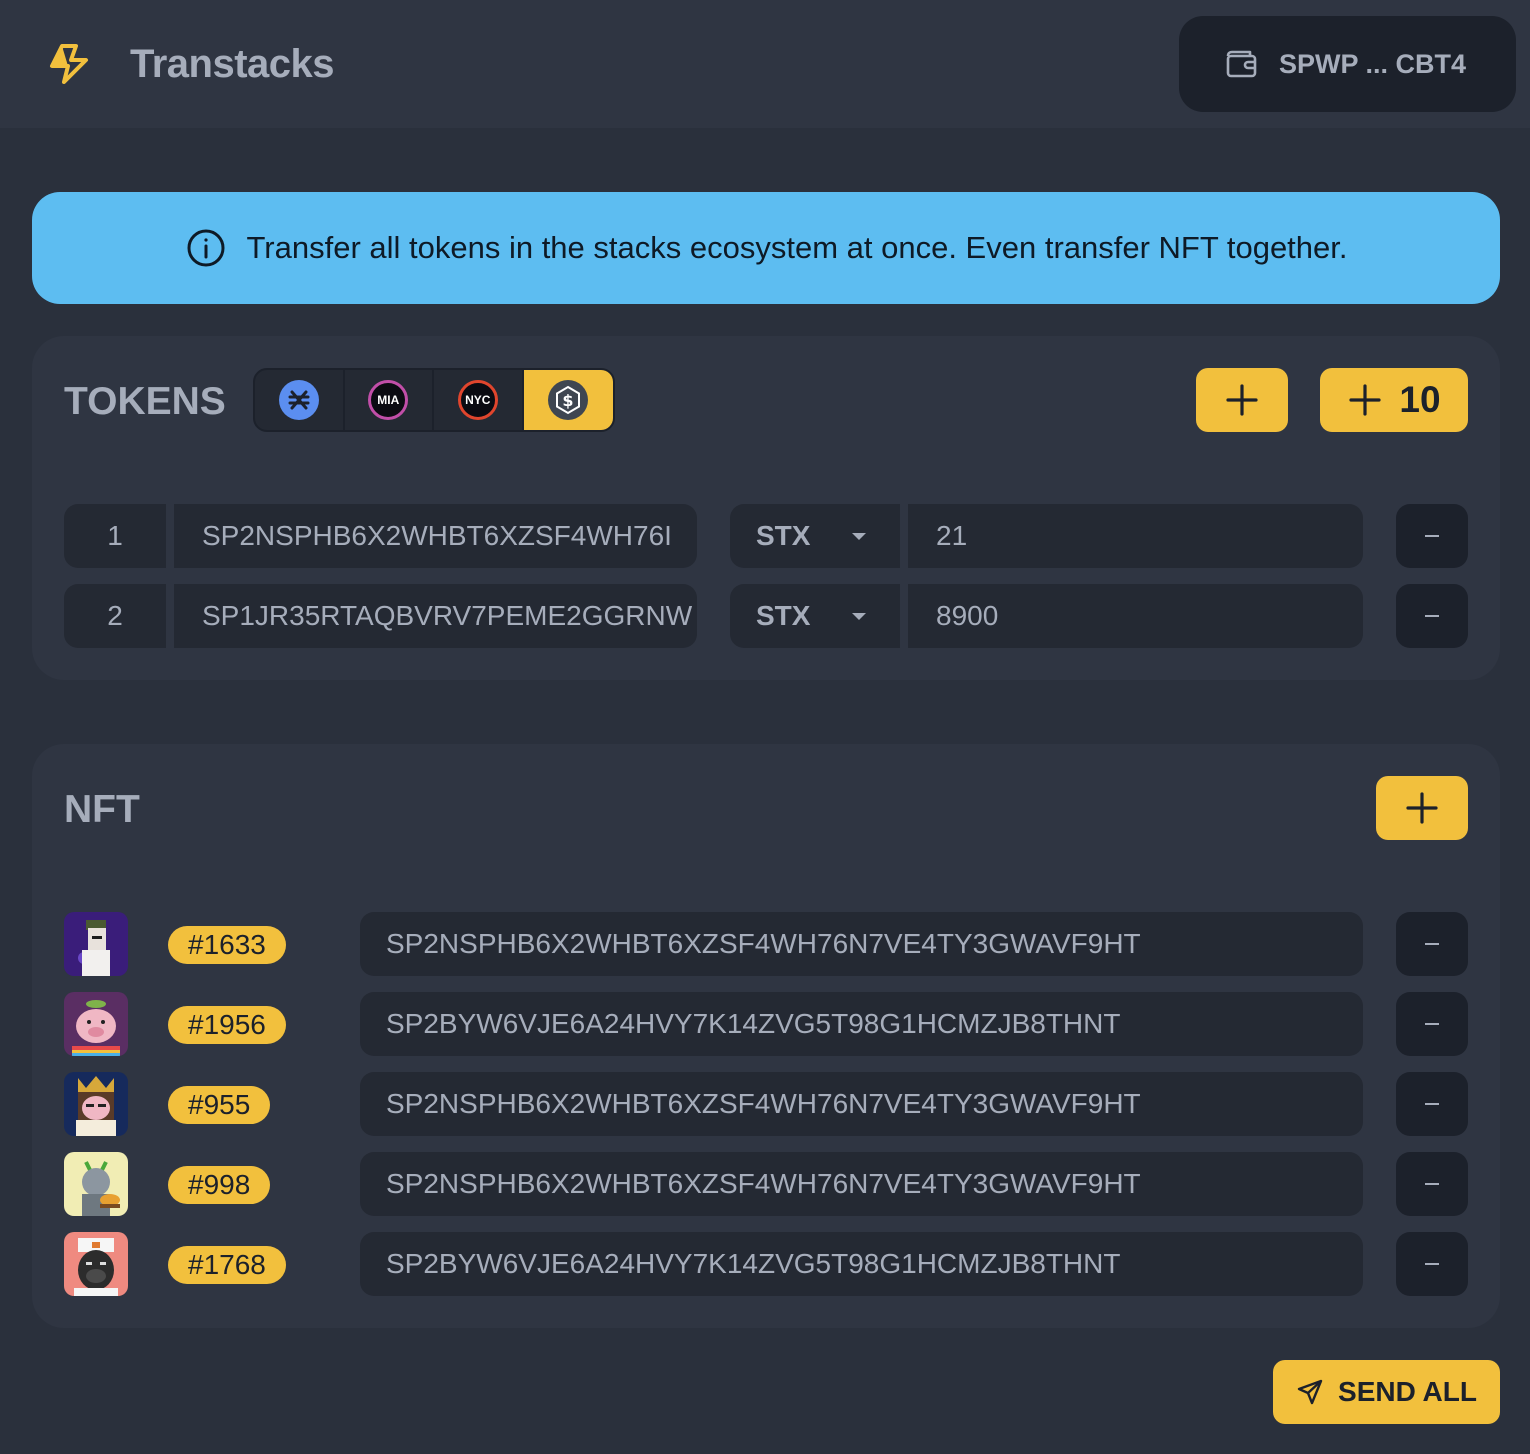 The image size is (1530, 1454). I want to click on send-icon, so click(1310, 1392).